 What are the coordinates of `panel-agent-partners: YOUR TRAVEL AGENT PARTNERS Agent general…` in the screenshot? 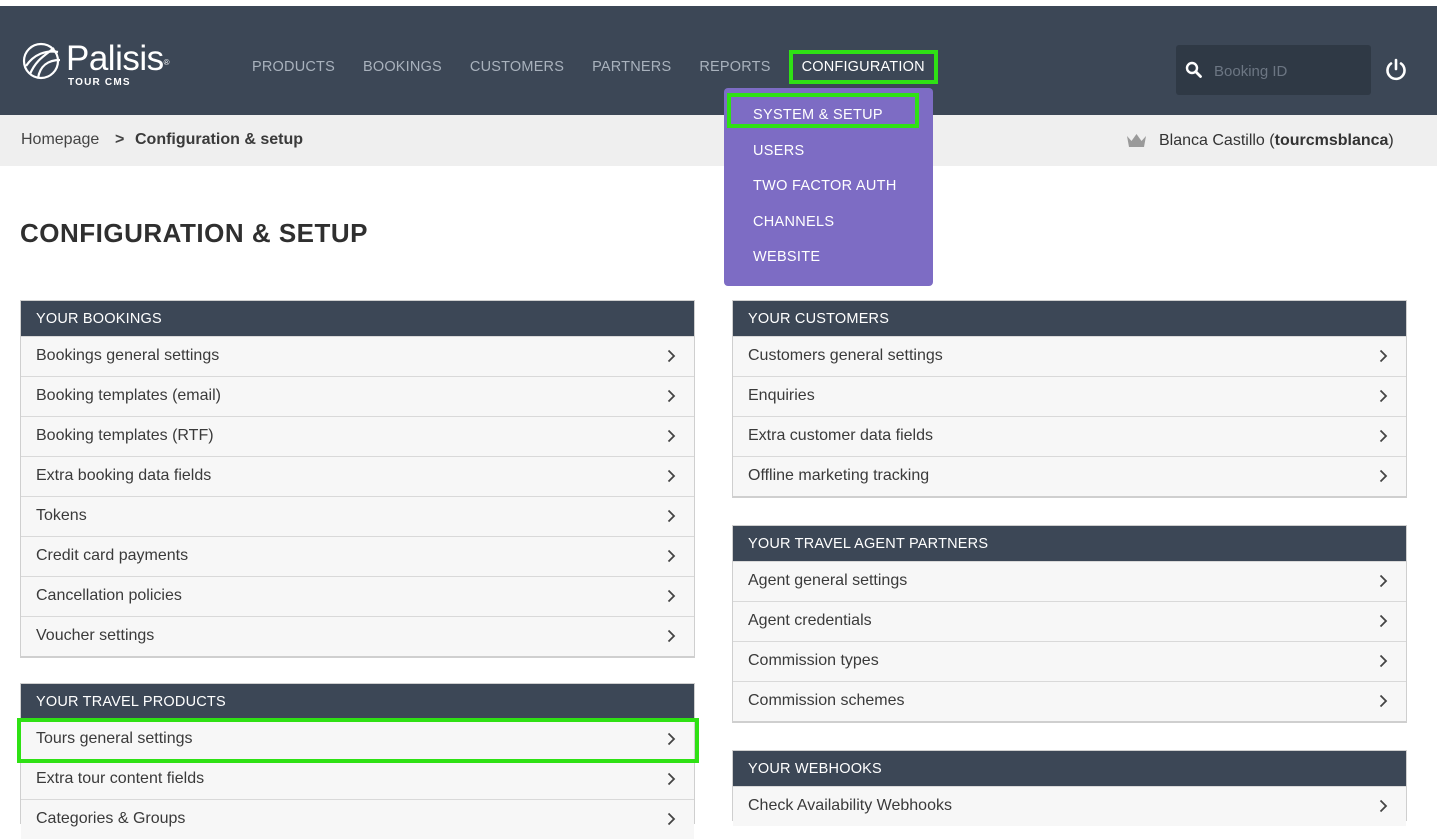 It's located at (1069, 624).